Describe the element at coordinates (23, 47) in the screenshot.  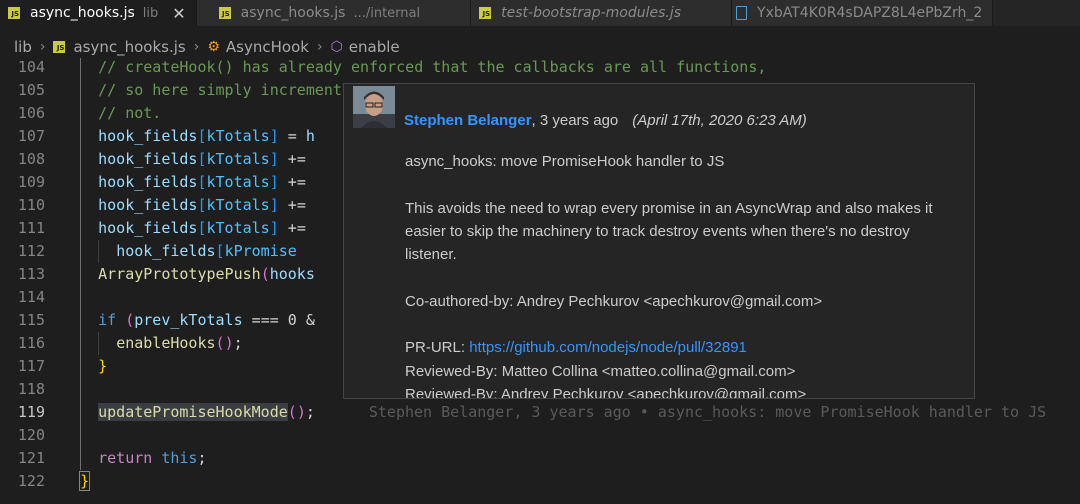
I see `breadcrumb-folder: lib` at that location.